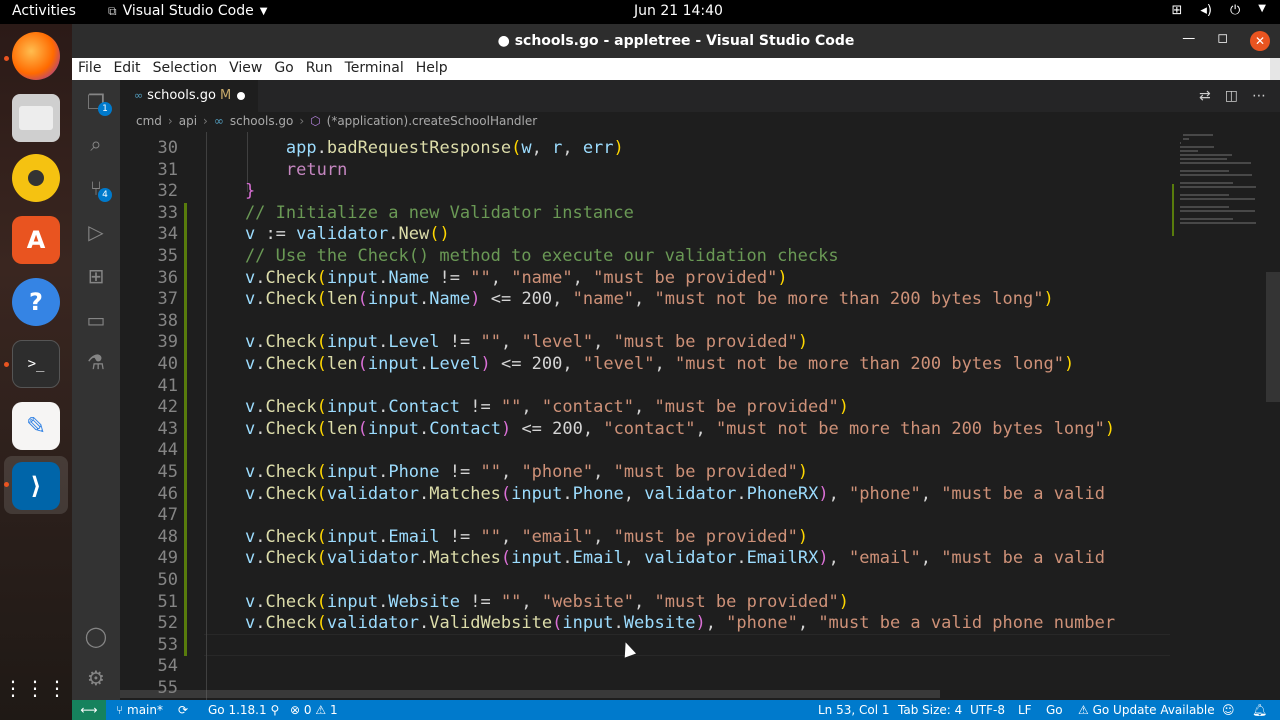  What do you see at coordinates (149, 123) in the screenshot?
I see `breadcrumb-item: cmd` at bounding box center [149, 123].